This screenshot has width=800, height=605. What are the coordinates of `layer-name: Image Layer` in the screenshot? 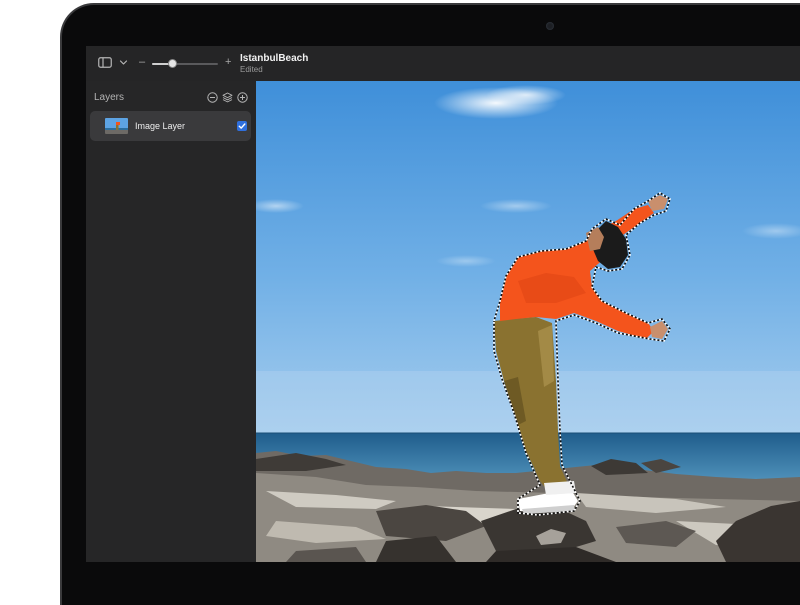 It's located at (160, 126).